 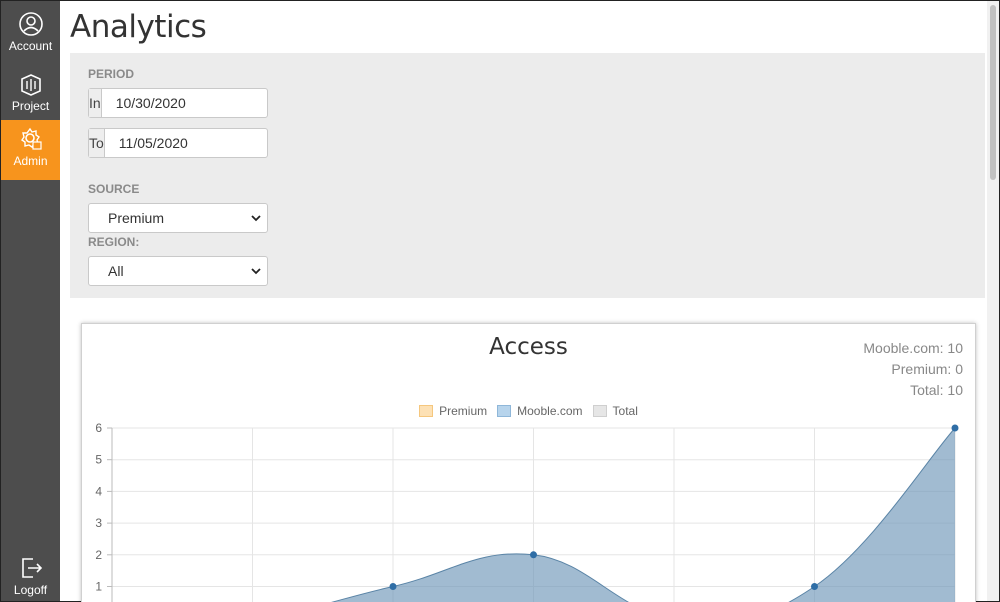 What do you see at coordinates (98, 428) in the screenshot?
I see `y-tick-label: 6` at bounding box center [98, 428].